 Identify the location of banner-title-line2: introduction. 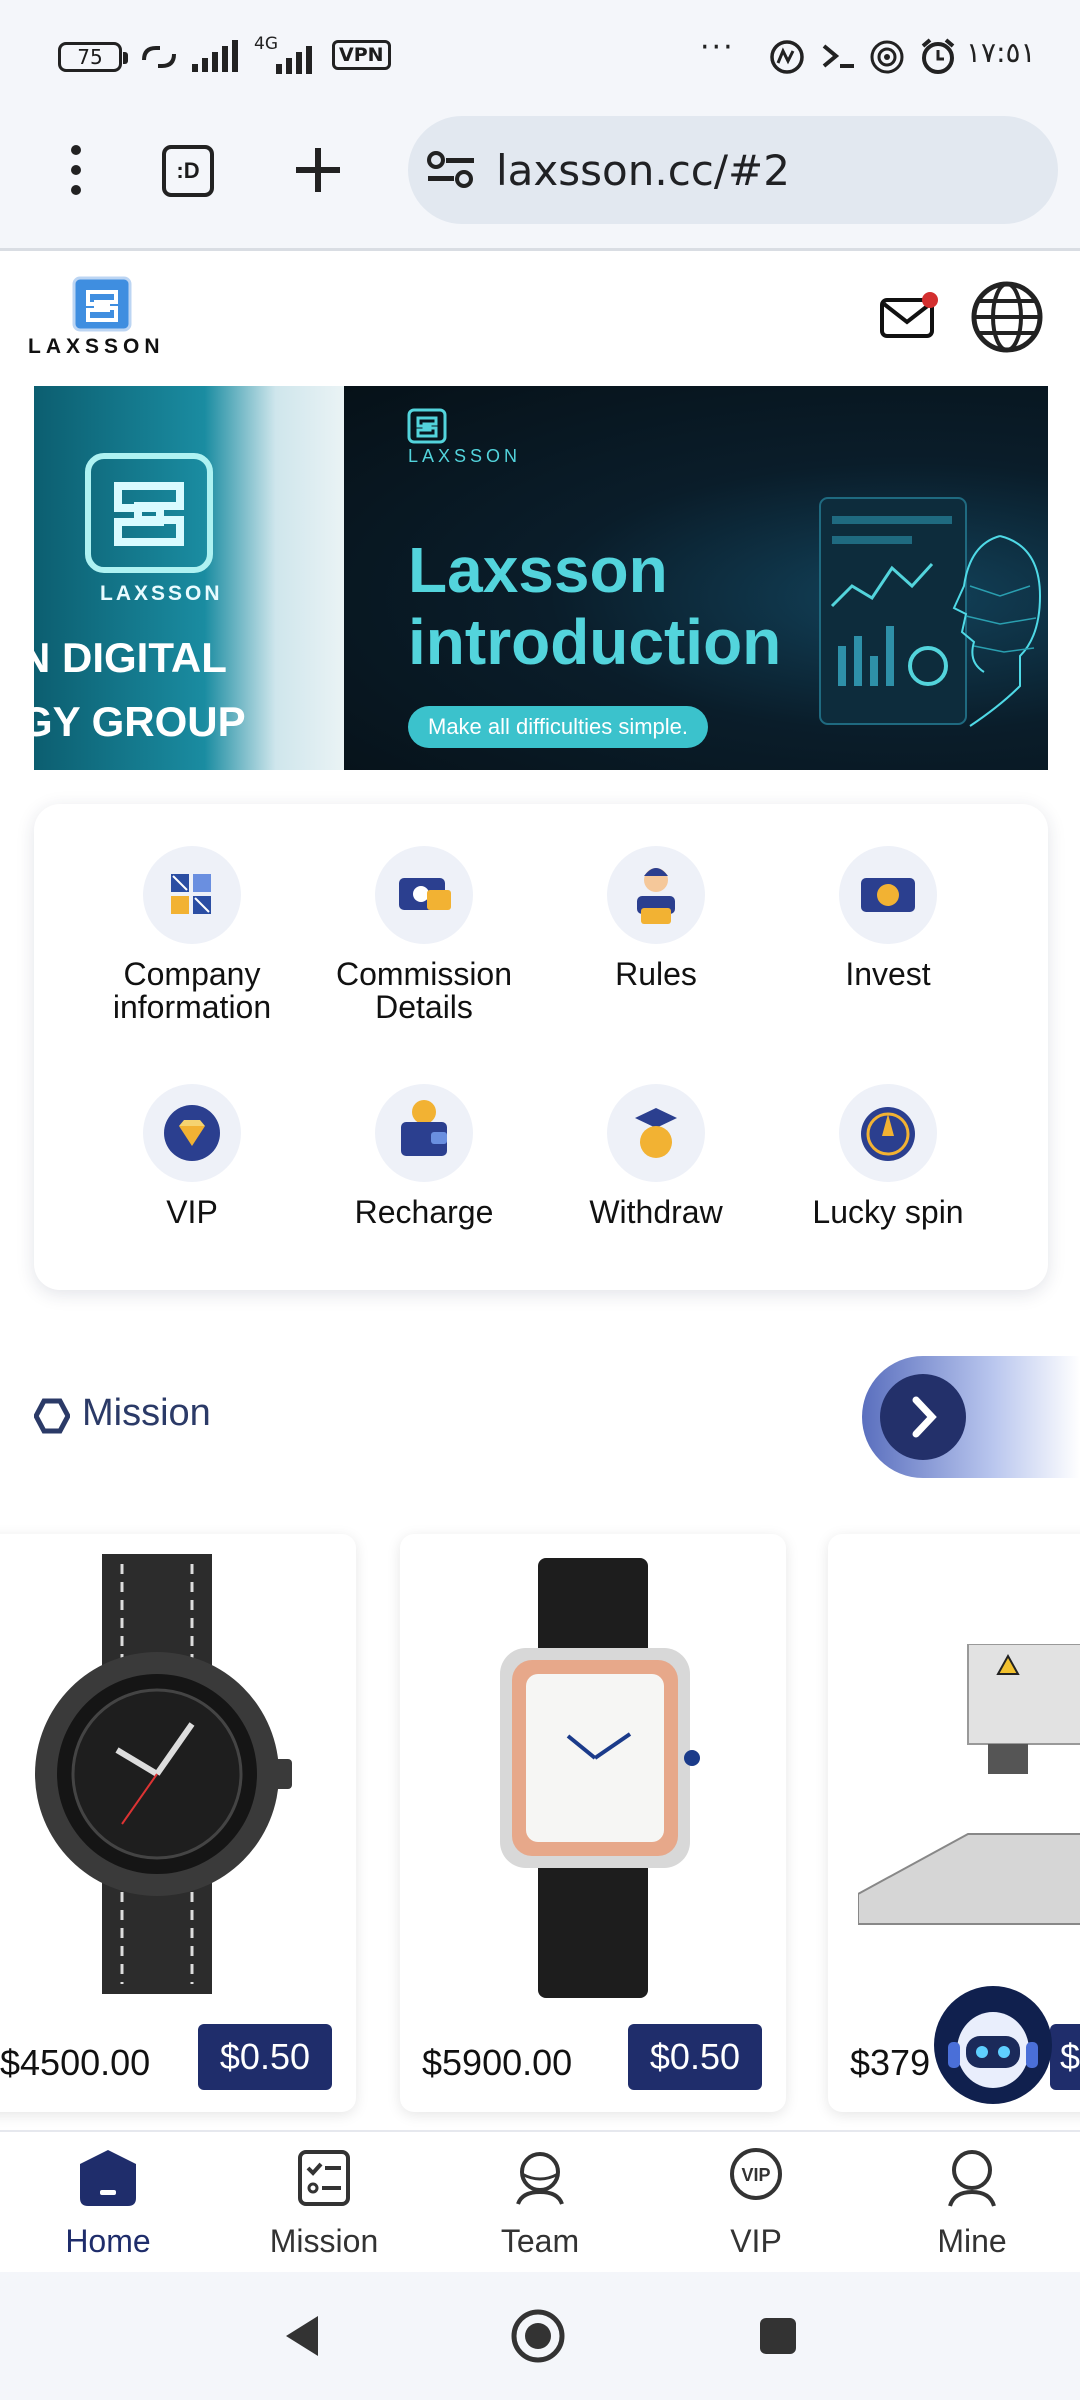
(595, 642).